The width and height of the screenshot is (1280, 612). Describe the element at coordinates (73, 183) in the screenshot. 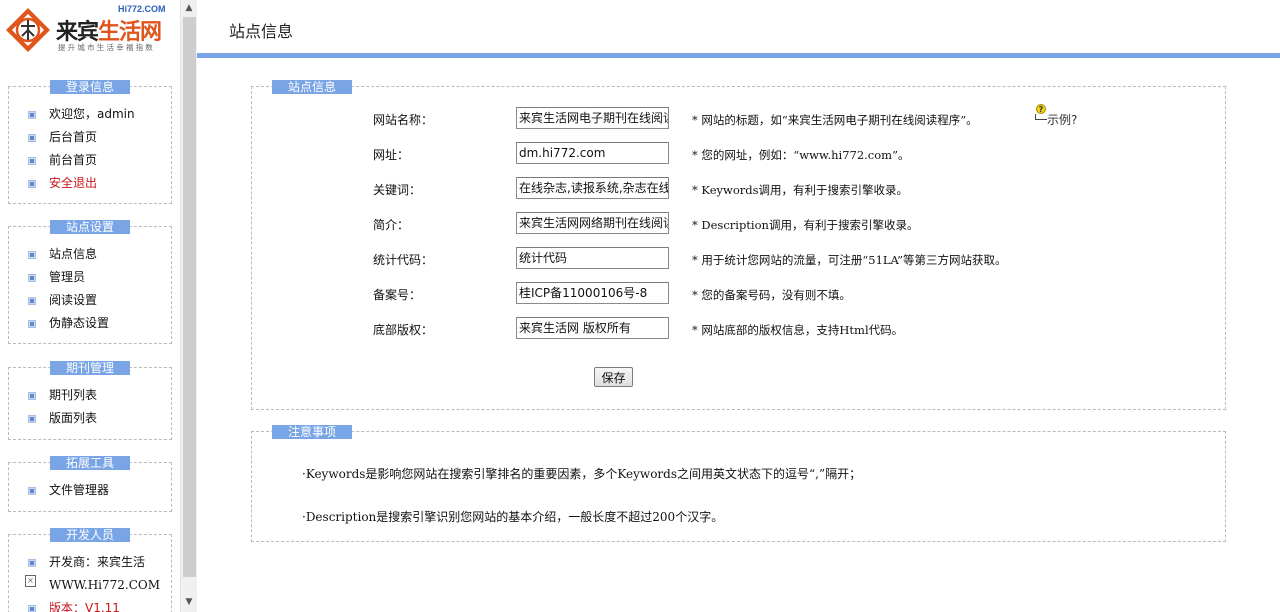

I see `sidebar-item-label: 安全退出` at that location.